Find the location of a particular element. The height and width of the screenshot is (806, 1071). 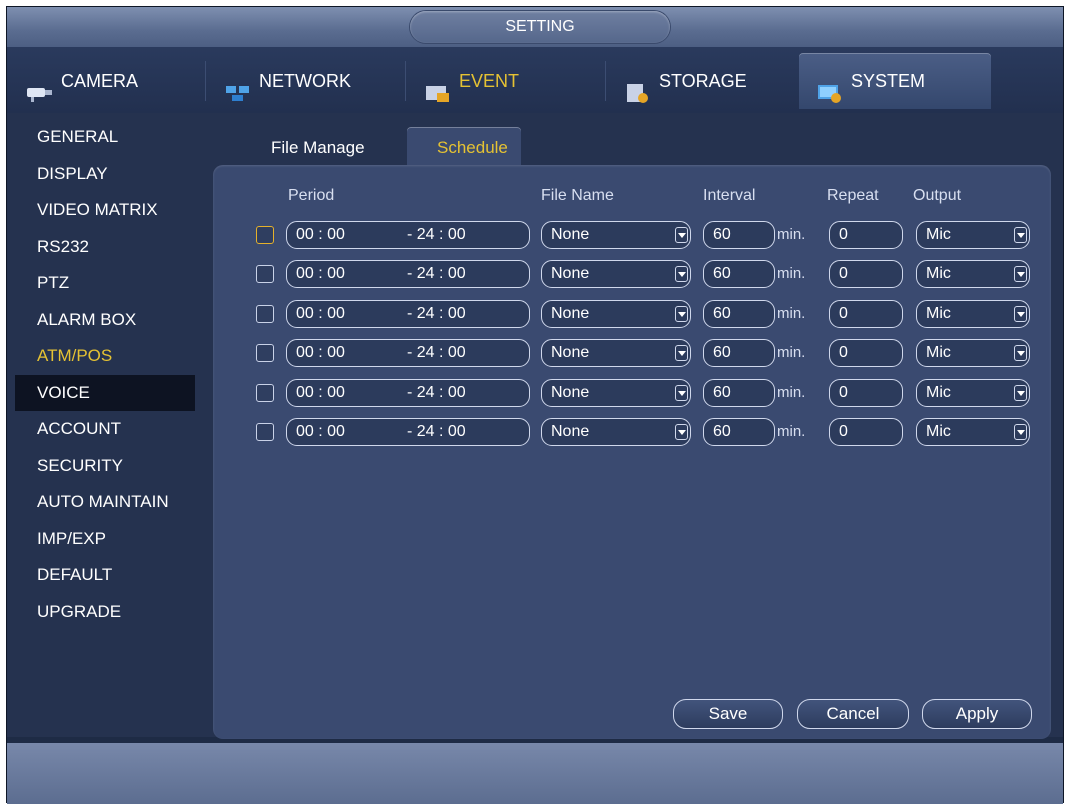

sidebar-item-auto-maintain: AUTO MAINTAIN is located at coordinates (105, 502).